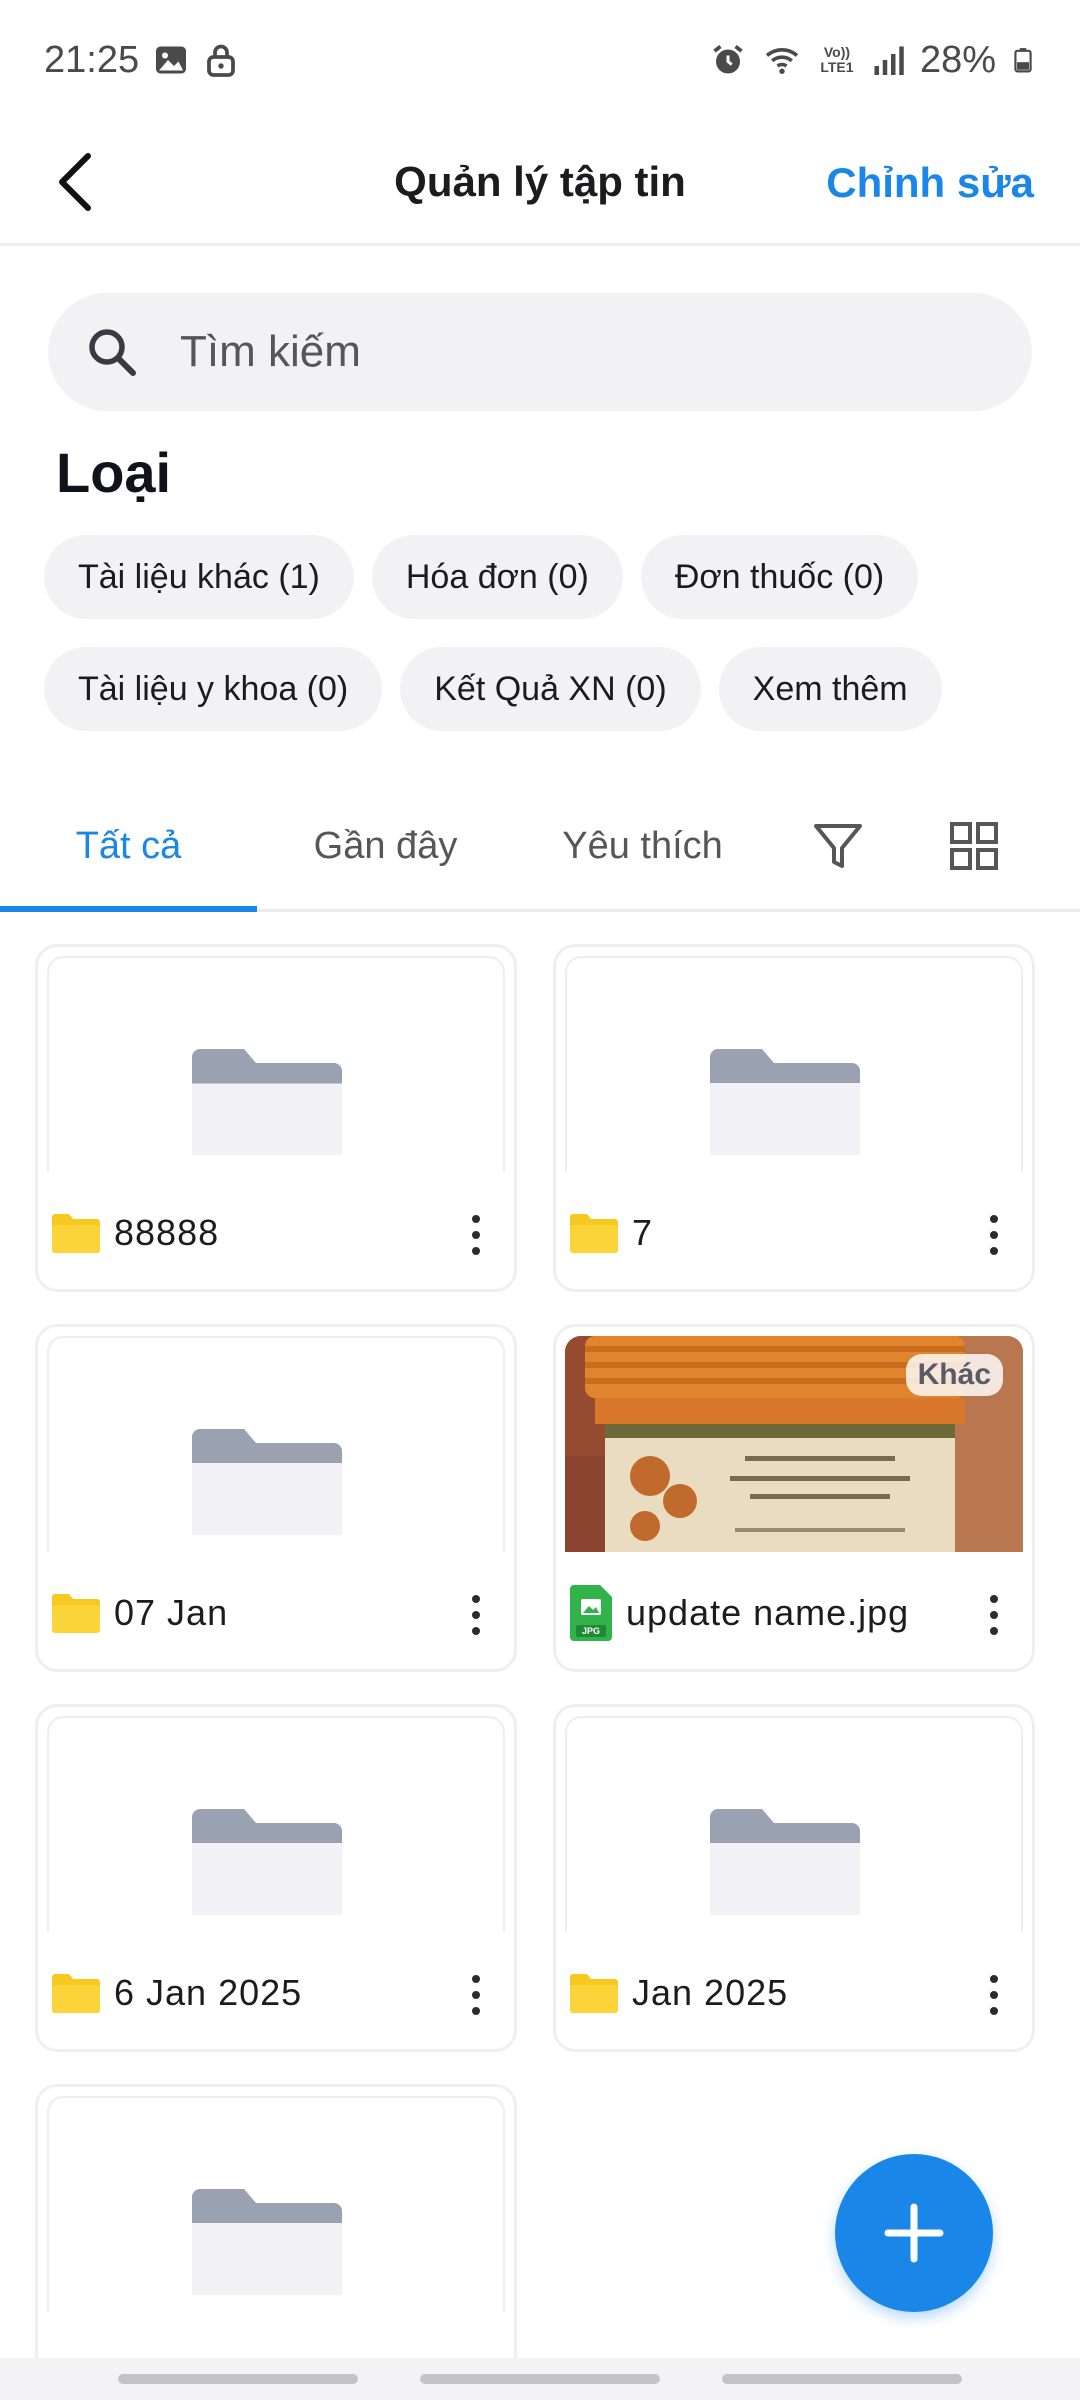 This screenshot has width=1080, height=2400. What do you see at coordinates (590, 1631) in the screenshot?
I see `file-type-tag: JPG` at bounding box center [590, 1631].